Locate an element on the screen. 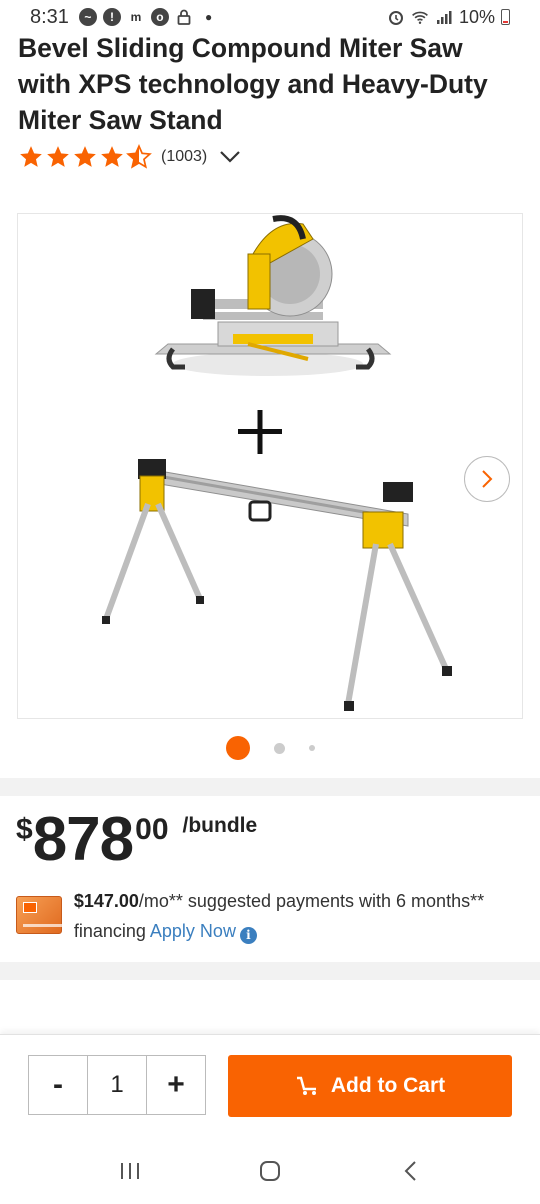  android-nav-bar is located at coordinates (270, 1171).